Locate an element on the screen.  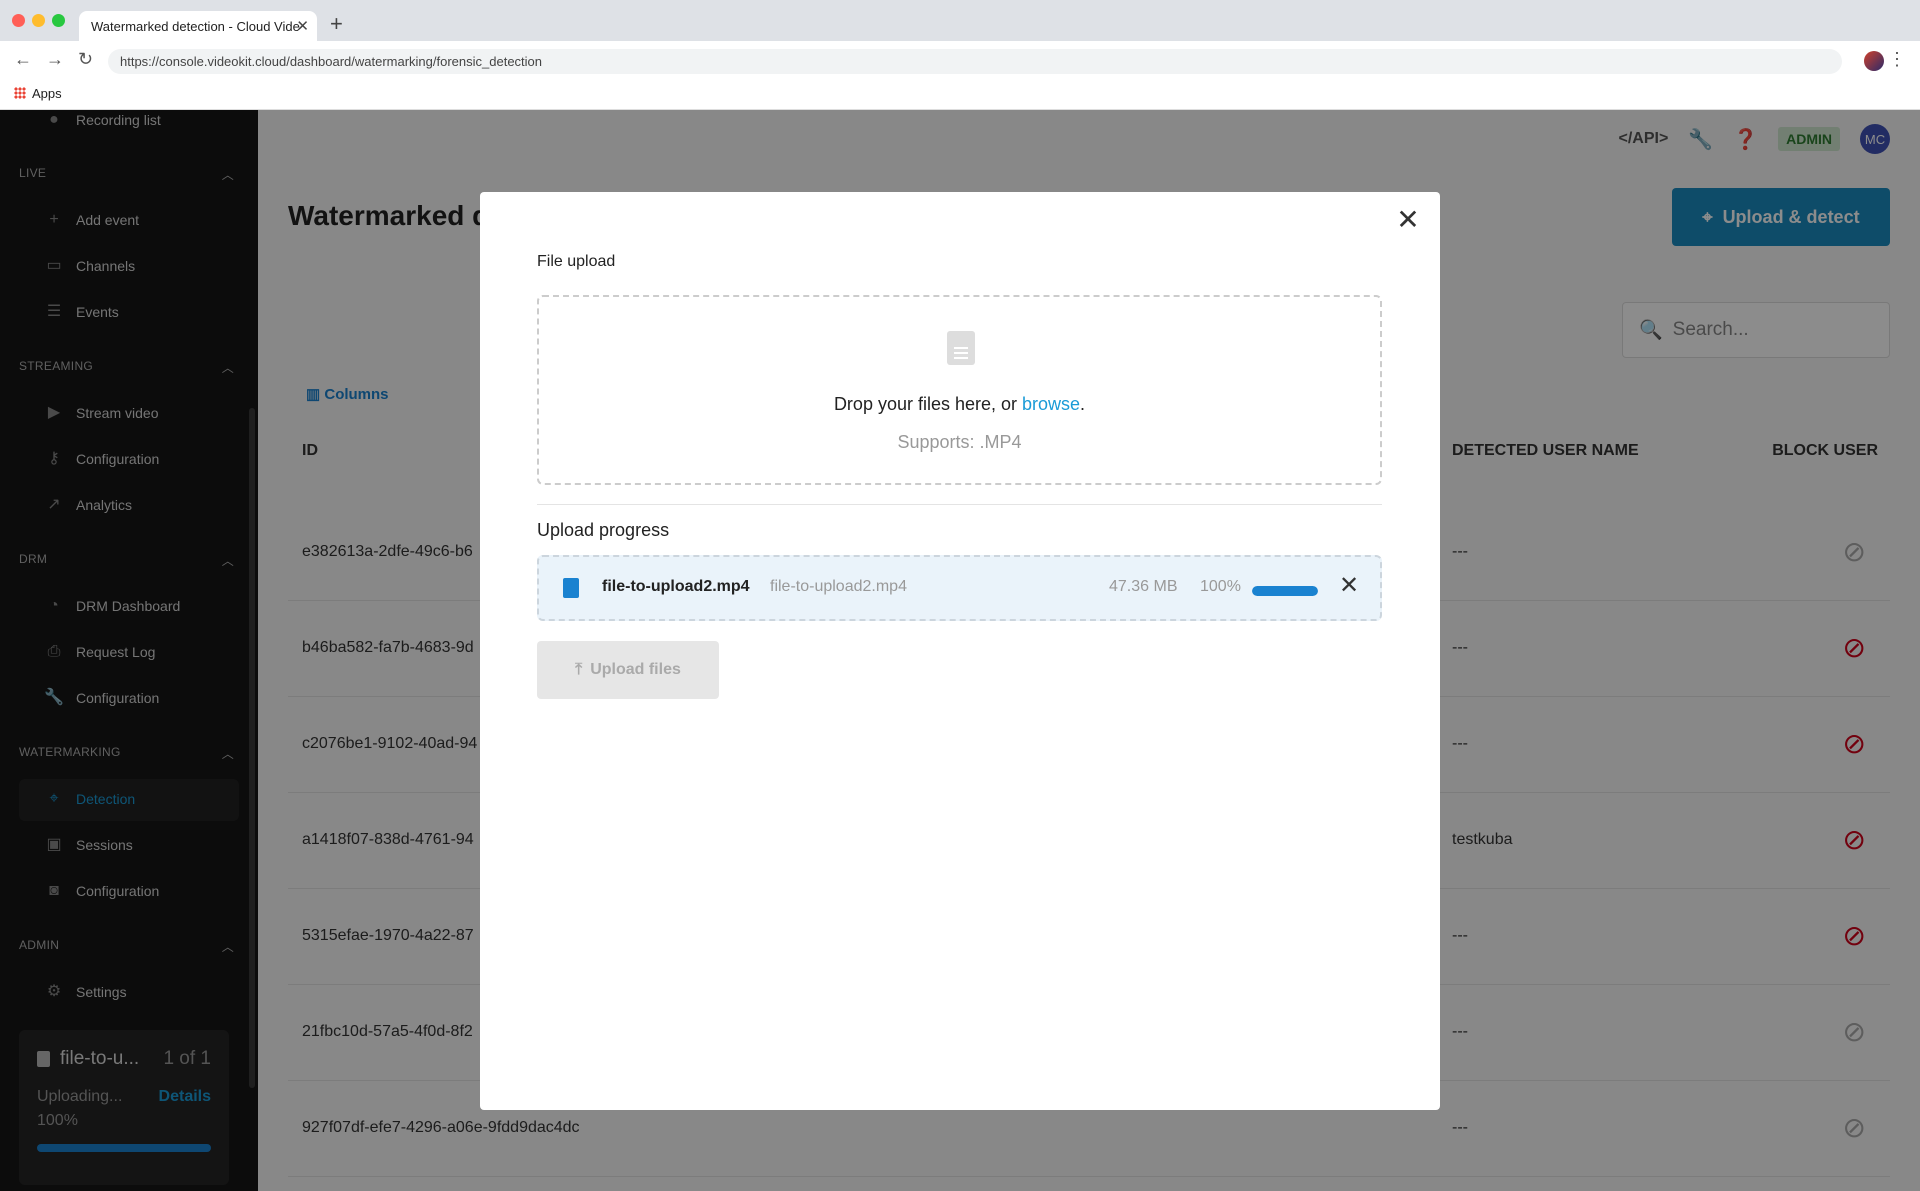
apps-grid-icon is located at coordinates (20, 93).